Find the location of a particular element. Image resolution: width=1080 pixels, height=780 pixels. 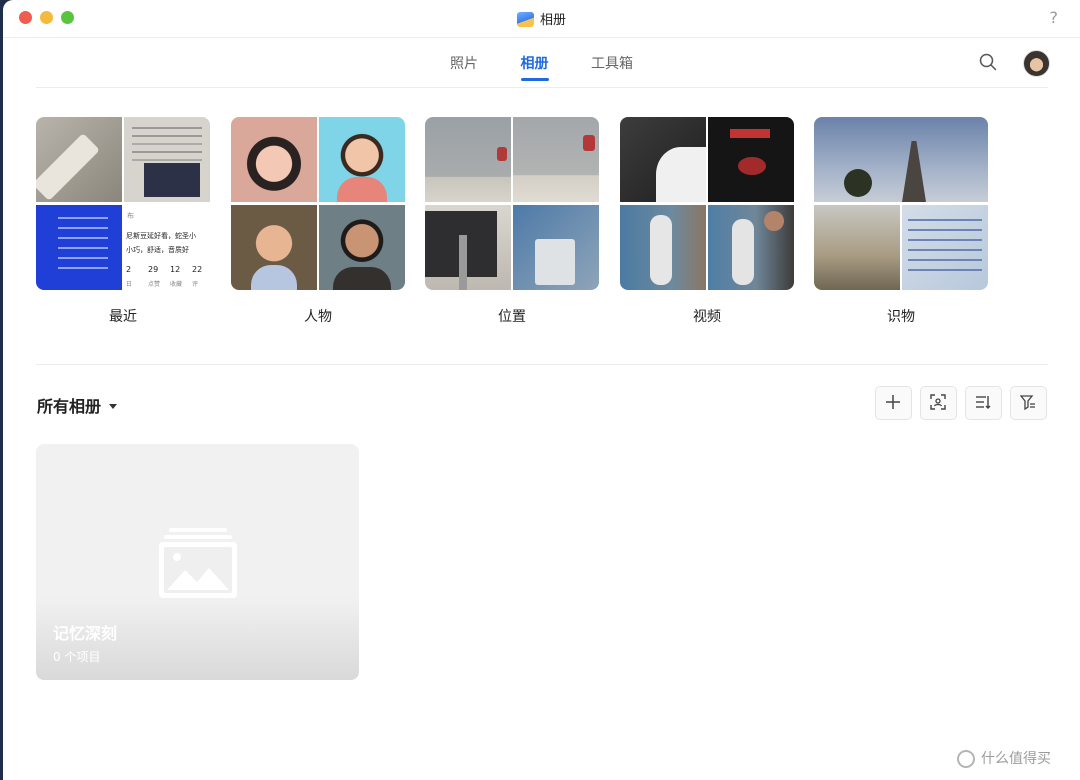

album-card: 记忆深刻 0 个项目 is located at coordinates (197, 562).